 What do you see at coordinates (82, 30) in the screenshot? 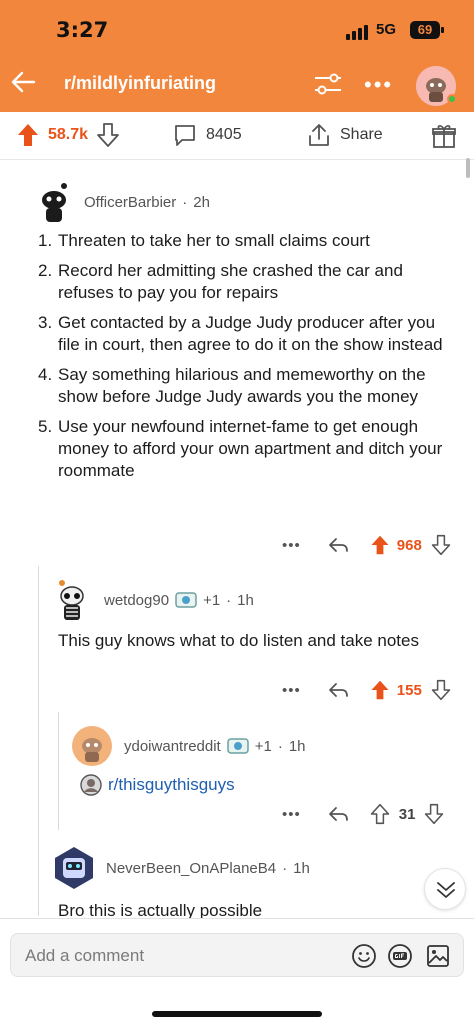
I see `status-time: 3:27` at bounding box center [82, 30].